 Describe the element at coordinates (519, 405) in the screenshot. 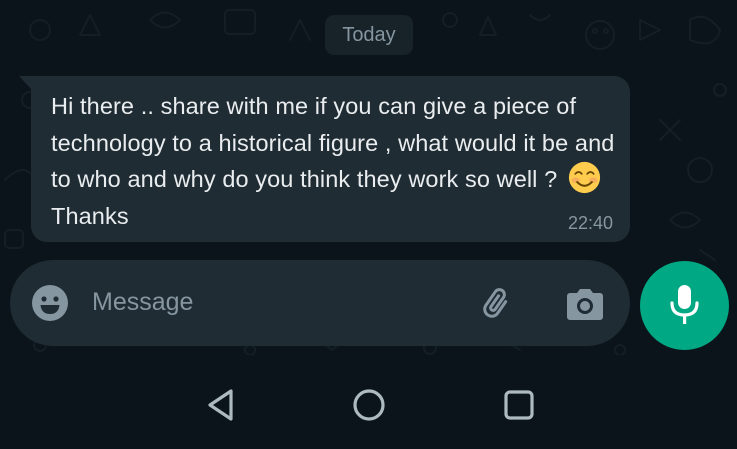

I see `recents-icon` at that location.